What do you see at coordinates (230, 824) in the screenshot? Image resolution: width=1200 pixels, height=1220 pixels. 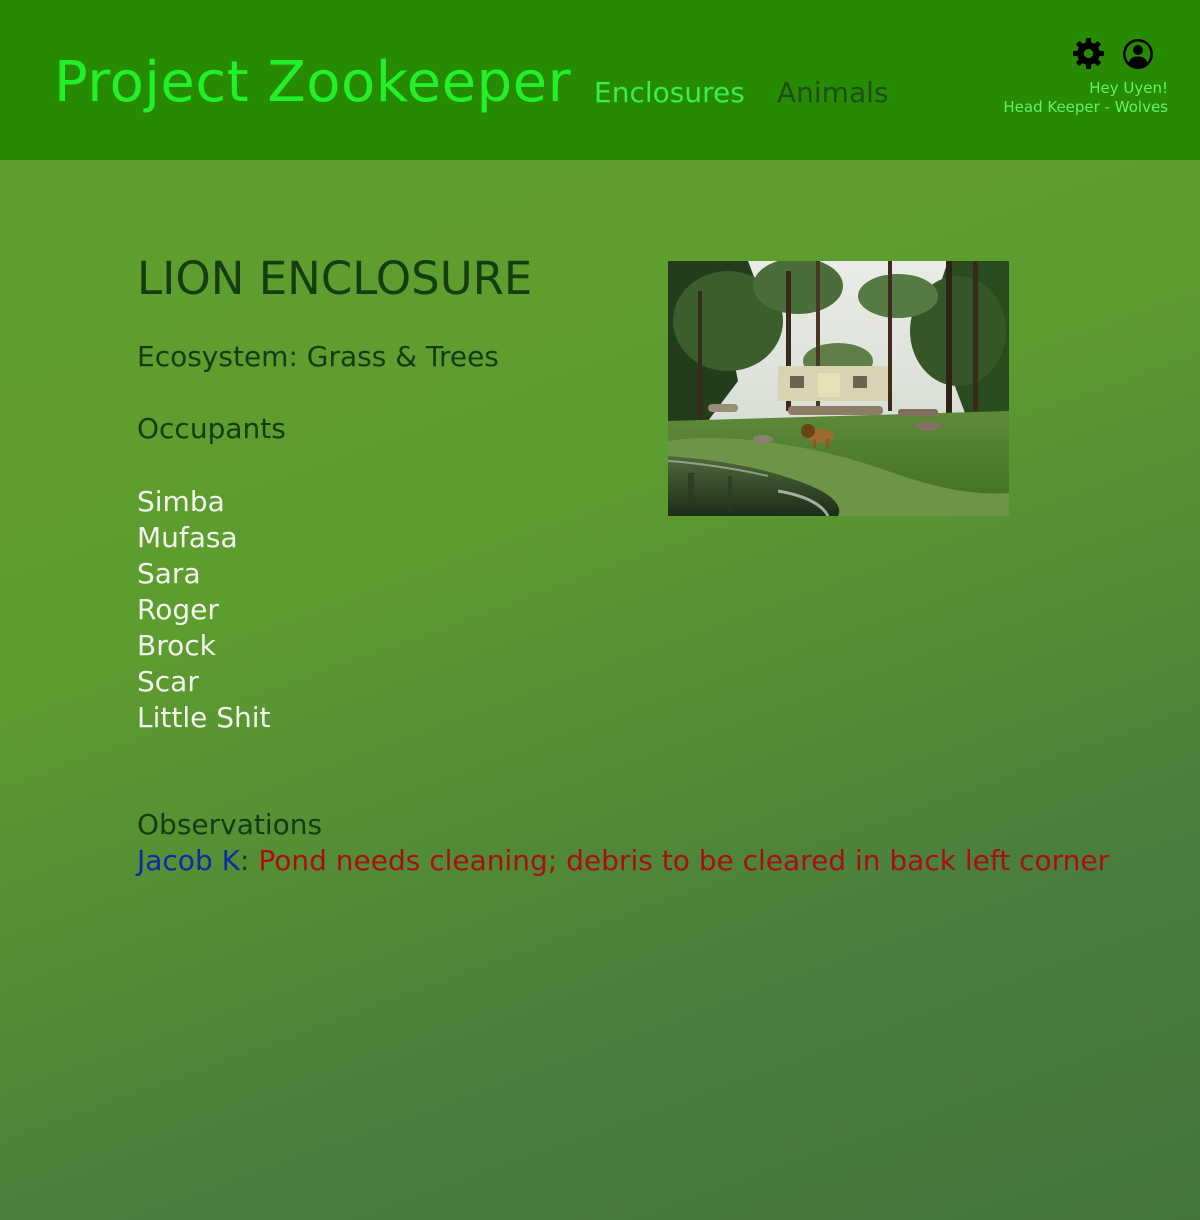 I see `observations-heading: Observations` at bounding box center [230, 824].